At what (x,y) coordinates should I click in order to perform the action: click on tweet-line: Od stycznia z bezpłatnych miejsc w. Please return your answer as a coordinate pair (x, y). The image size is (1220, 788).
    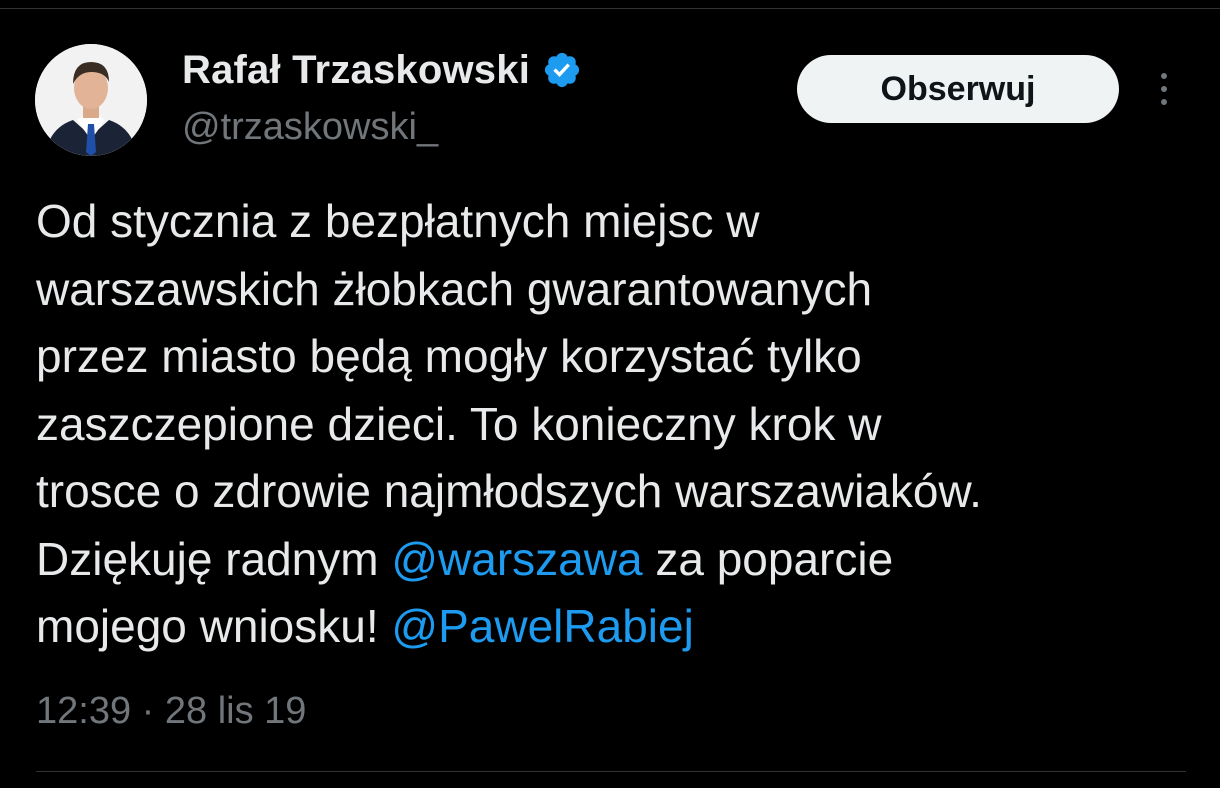
    Looking at the image, I should click on (616, 222).